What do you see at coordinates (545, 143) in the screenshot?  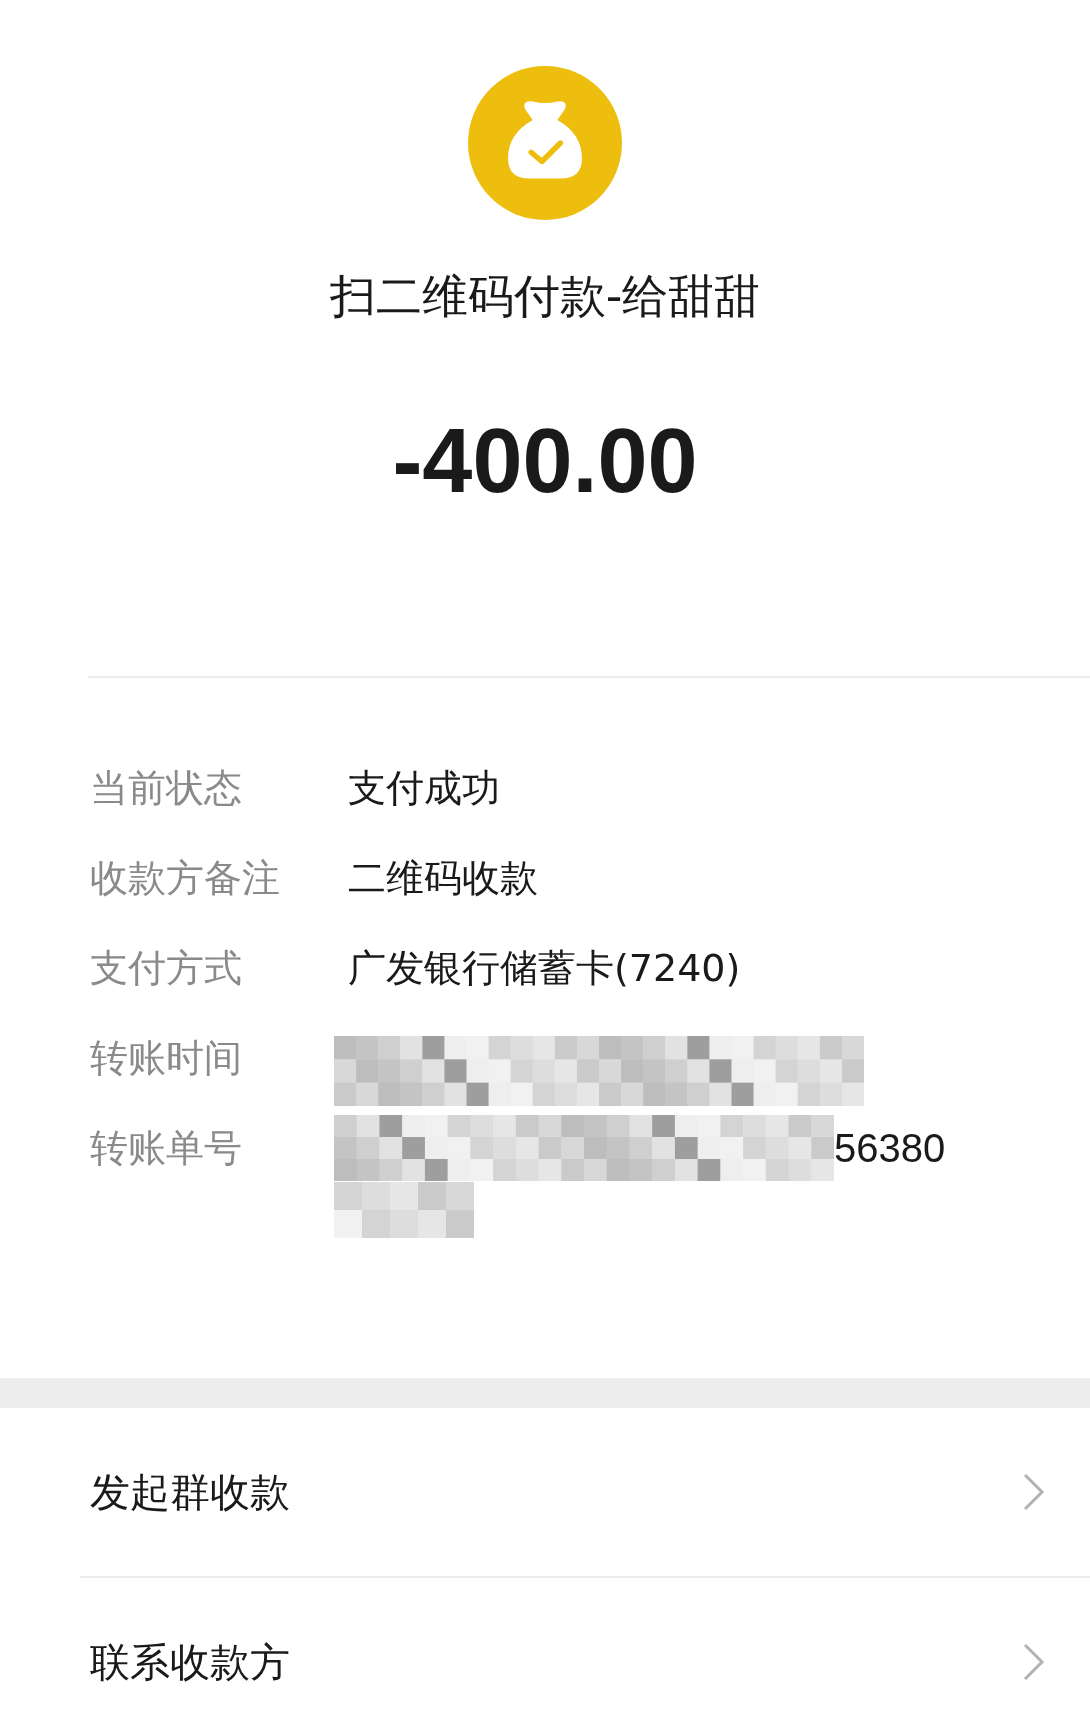 I see `money-bag-check-icon` at bounding box center [545, 143].